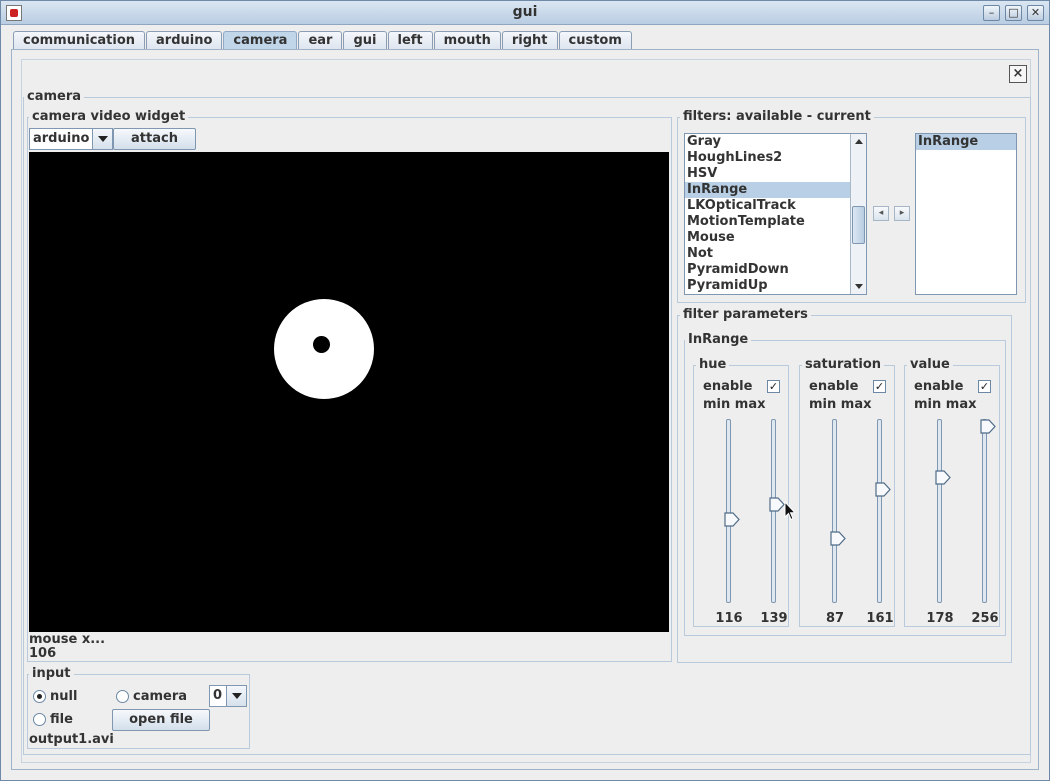  I want to click on null-radio-label: null, so click(64, 696).